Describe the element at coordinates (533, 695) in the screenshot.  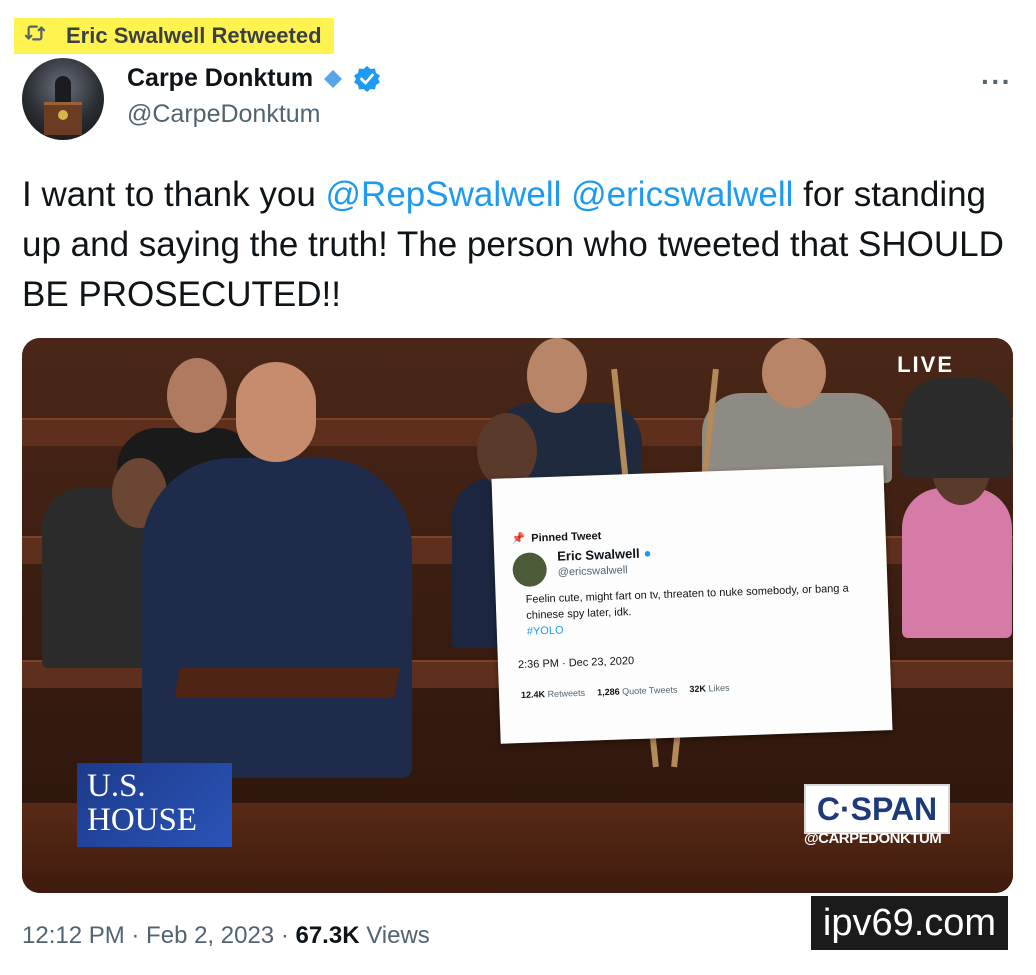
I see `poster-retweets-count: 12.4K` at that location.